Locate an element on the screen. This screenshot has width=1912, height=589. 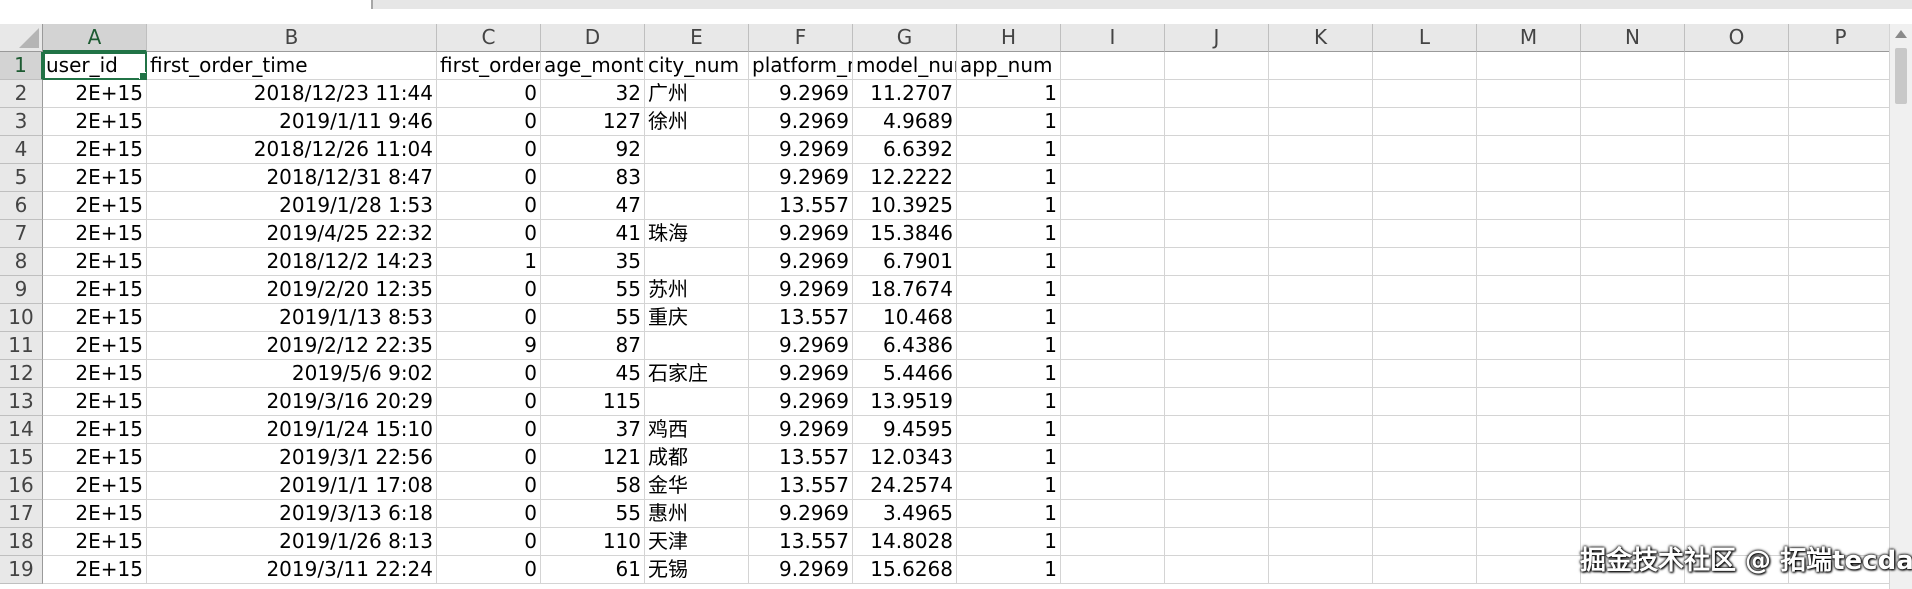
cell-p11 is located at coordinates (1841, 346).